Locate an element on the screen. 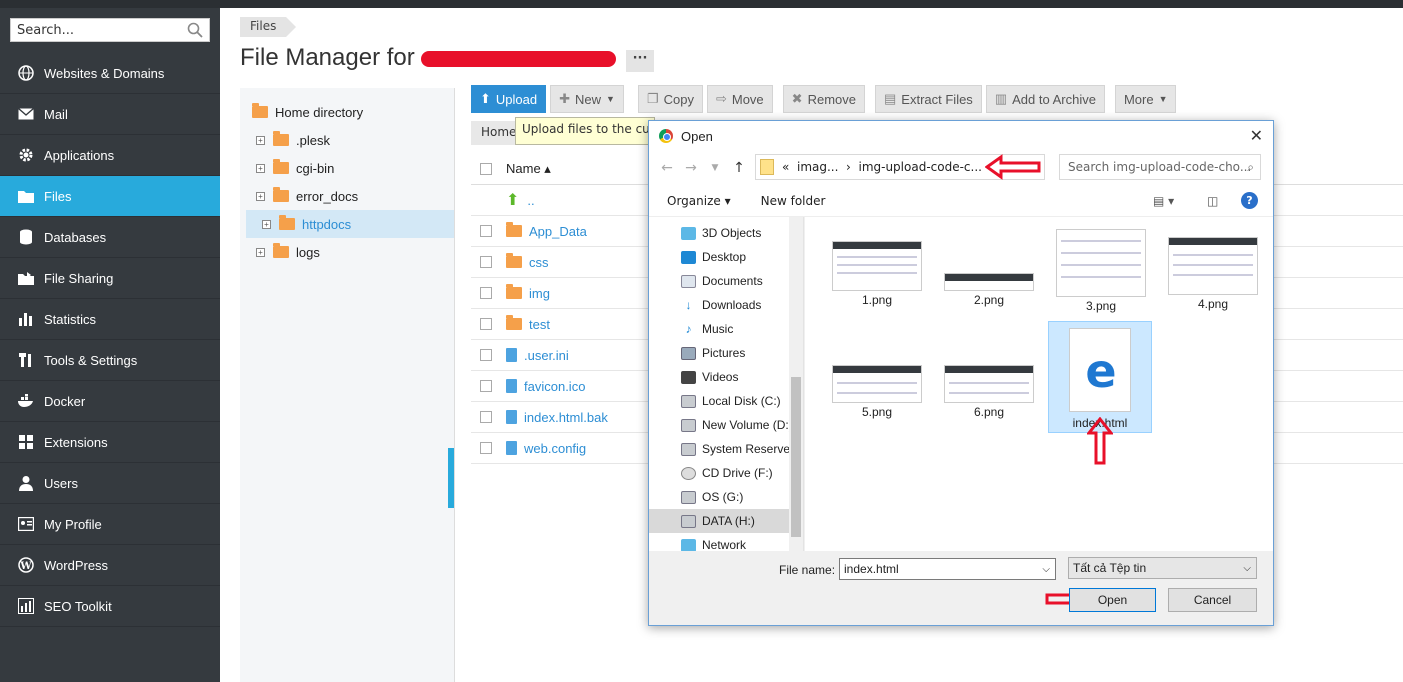  search-icon is located at coordinates (195, 30).